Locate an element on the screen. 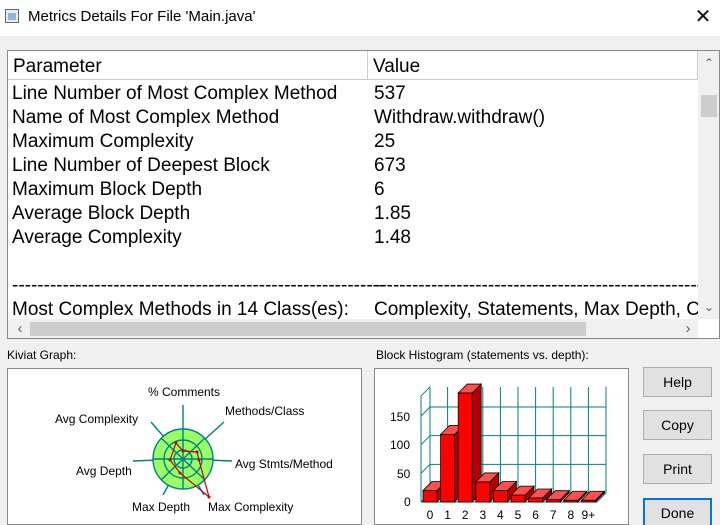  value-cell: Complexity, Statements, Max Depth, Calls is located at coordinates (536, 309).